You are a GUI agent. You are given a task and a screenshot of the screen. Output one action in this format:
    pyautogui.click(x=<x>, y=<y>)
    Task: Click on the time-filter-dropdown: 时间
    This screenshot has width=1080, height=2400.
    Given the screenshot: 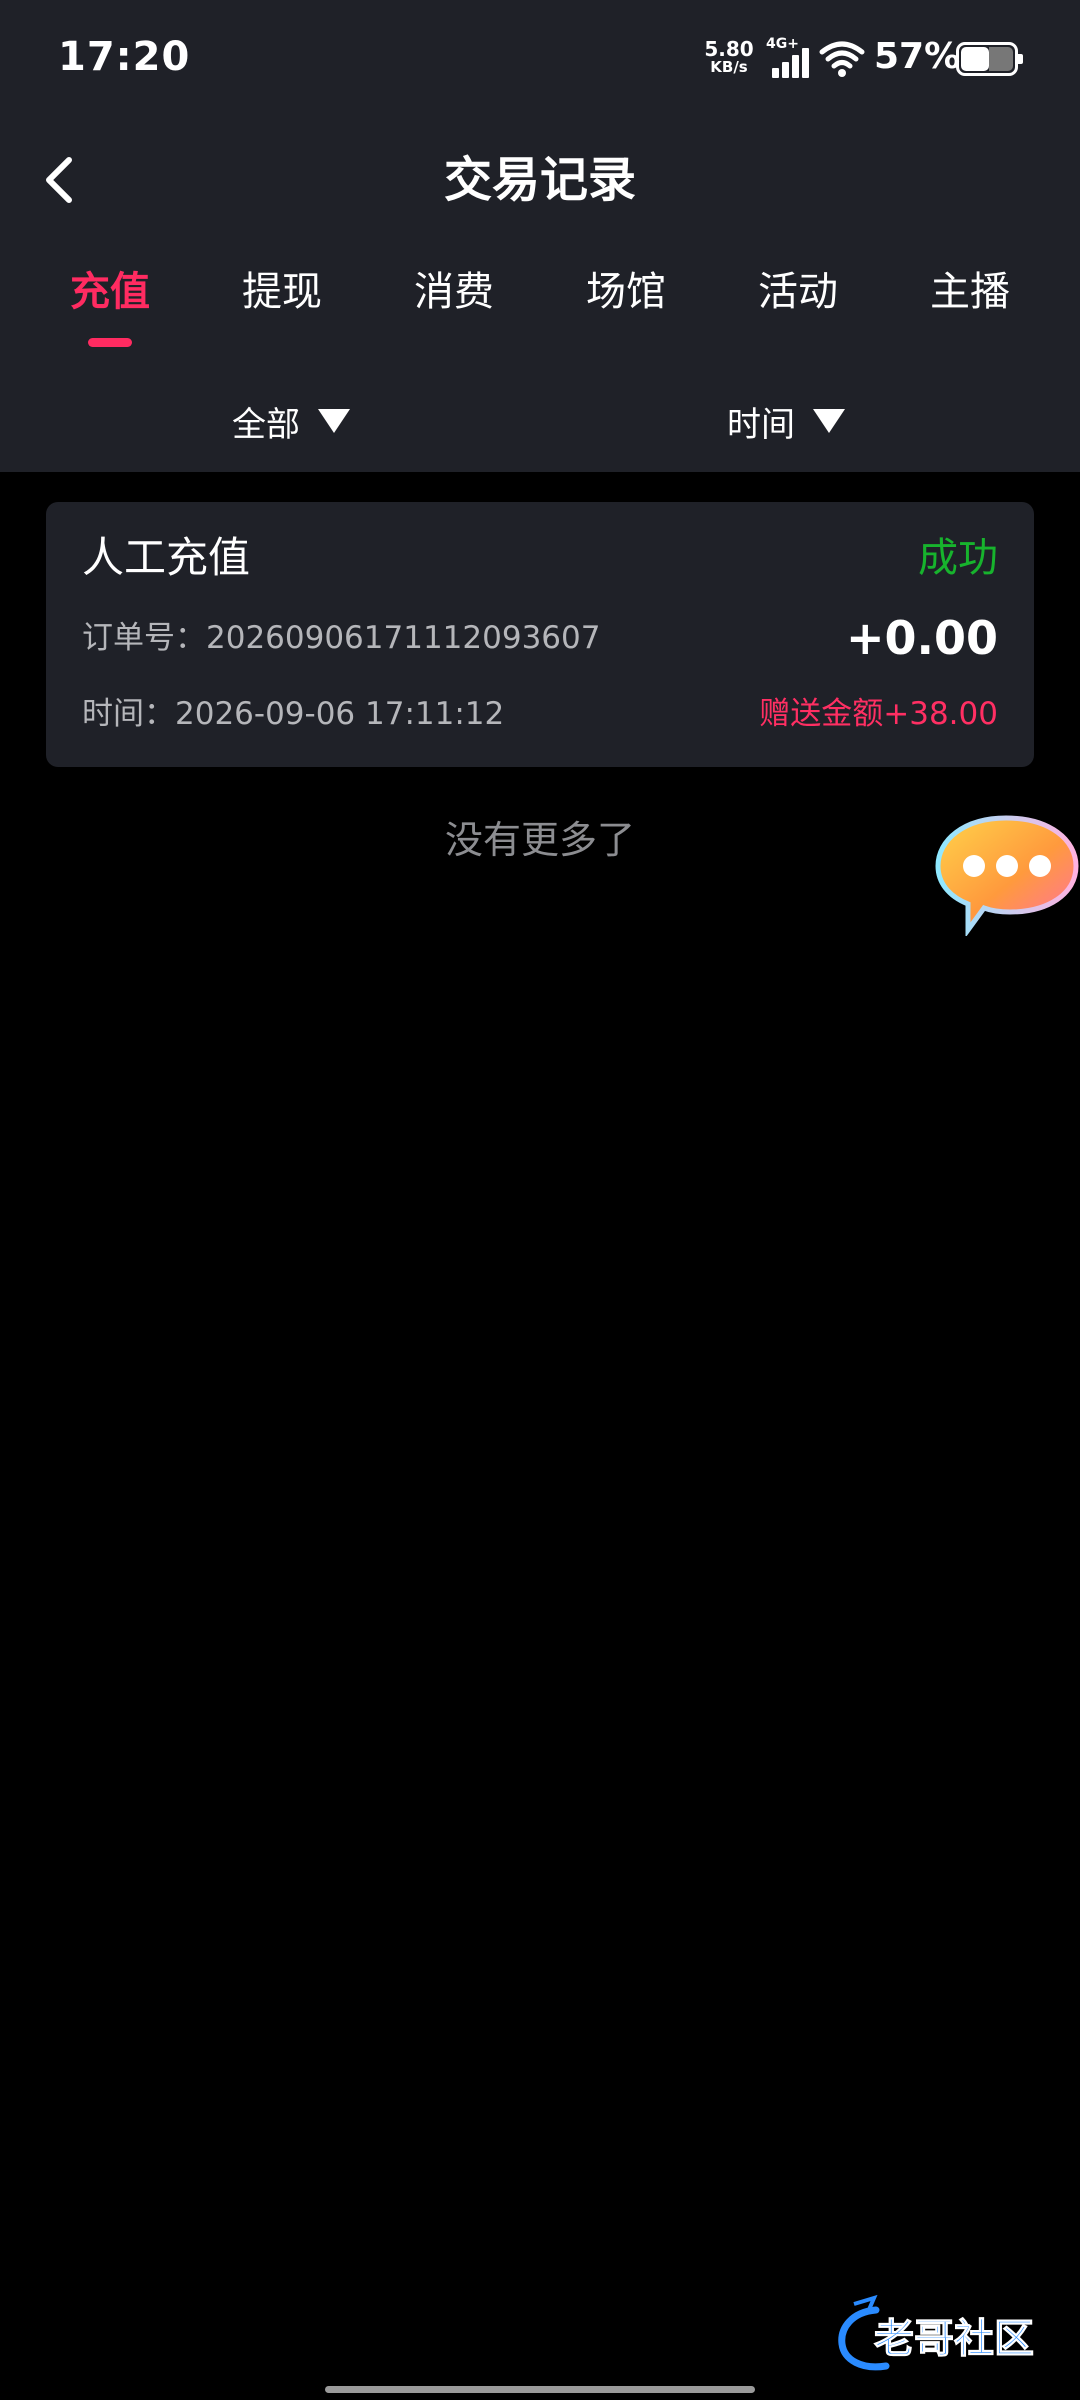 What is the action you would take?
    pyautogui.click(x=786, y=421)
    